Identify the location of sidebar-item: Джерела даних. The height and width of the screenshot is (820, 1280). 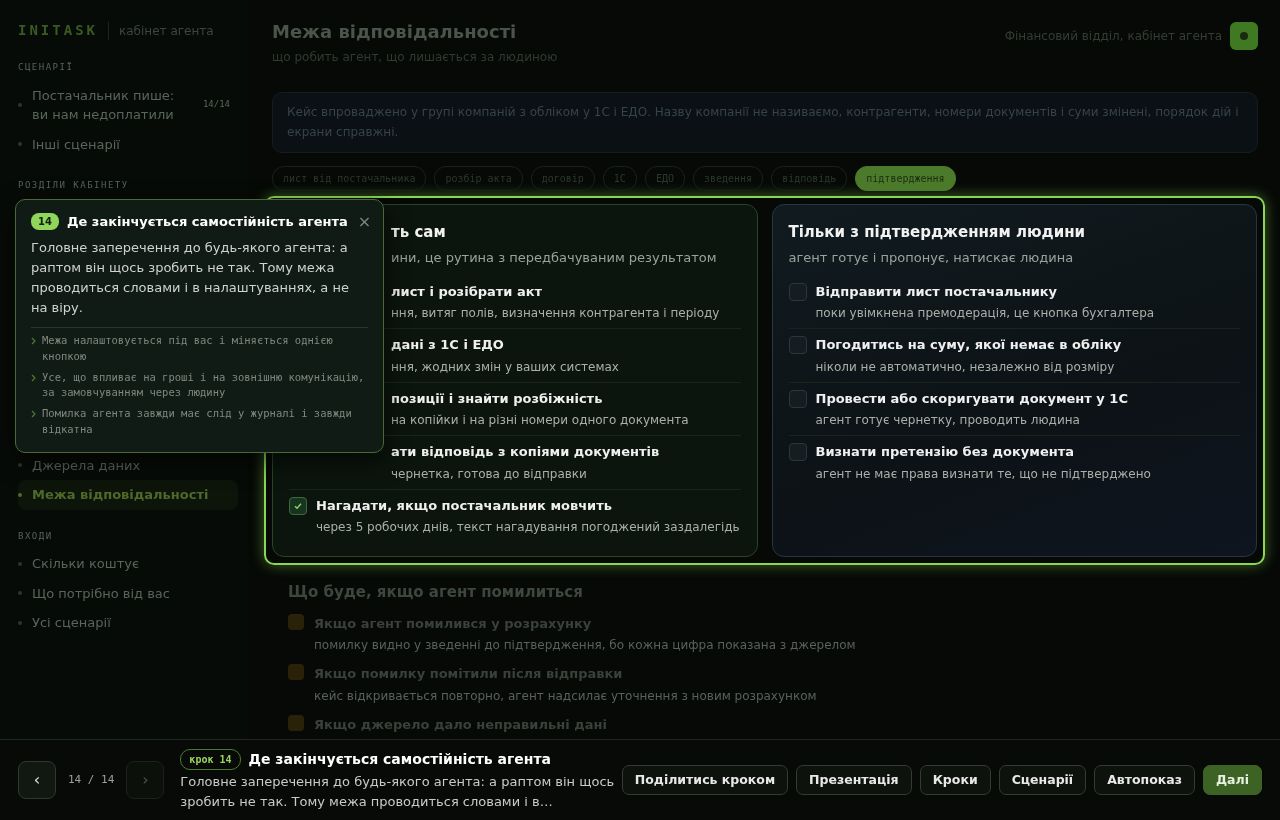
(128, 465).